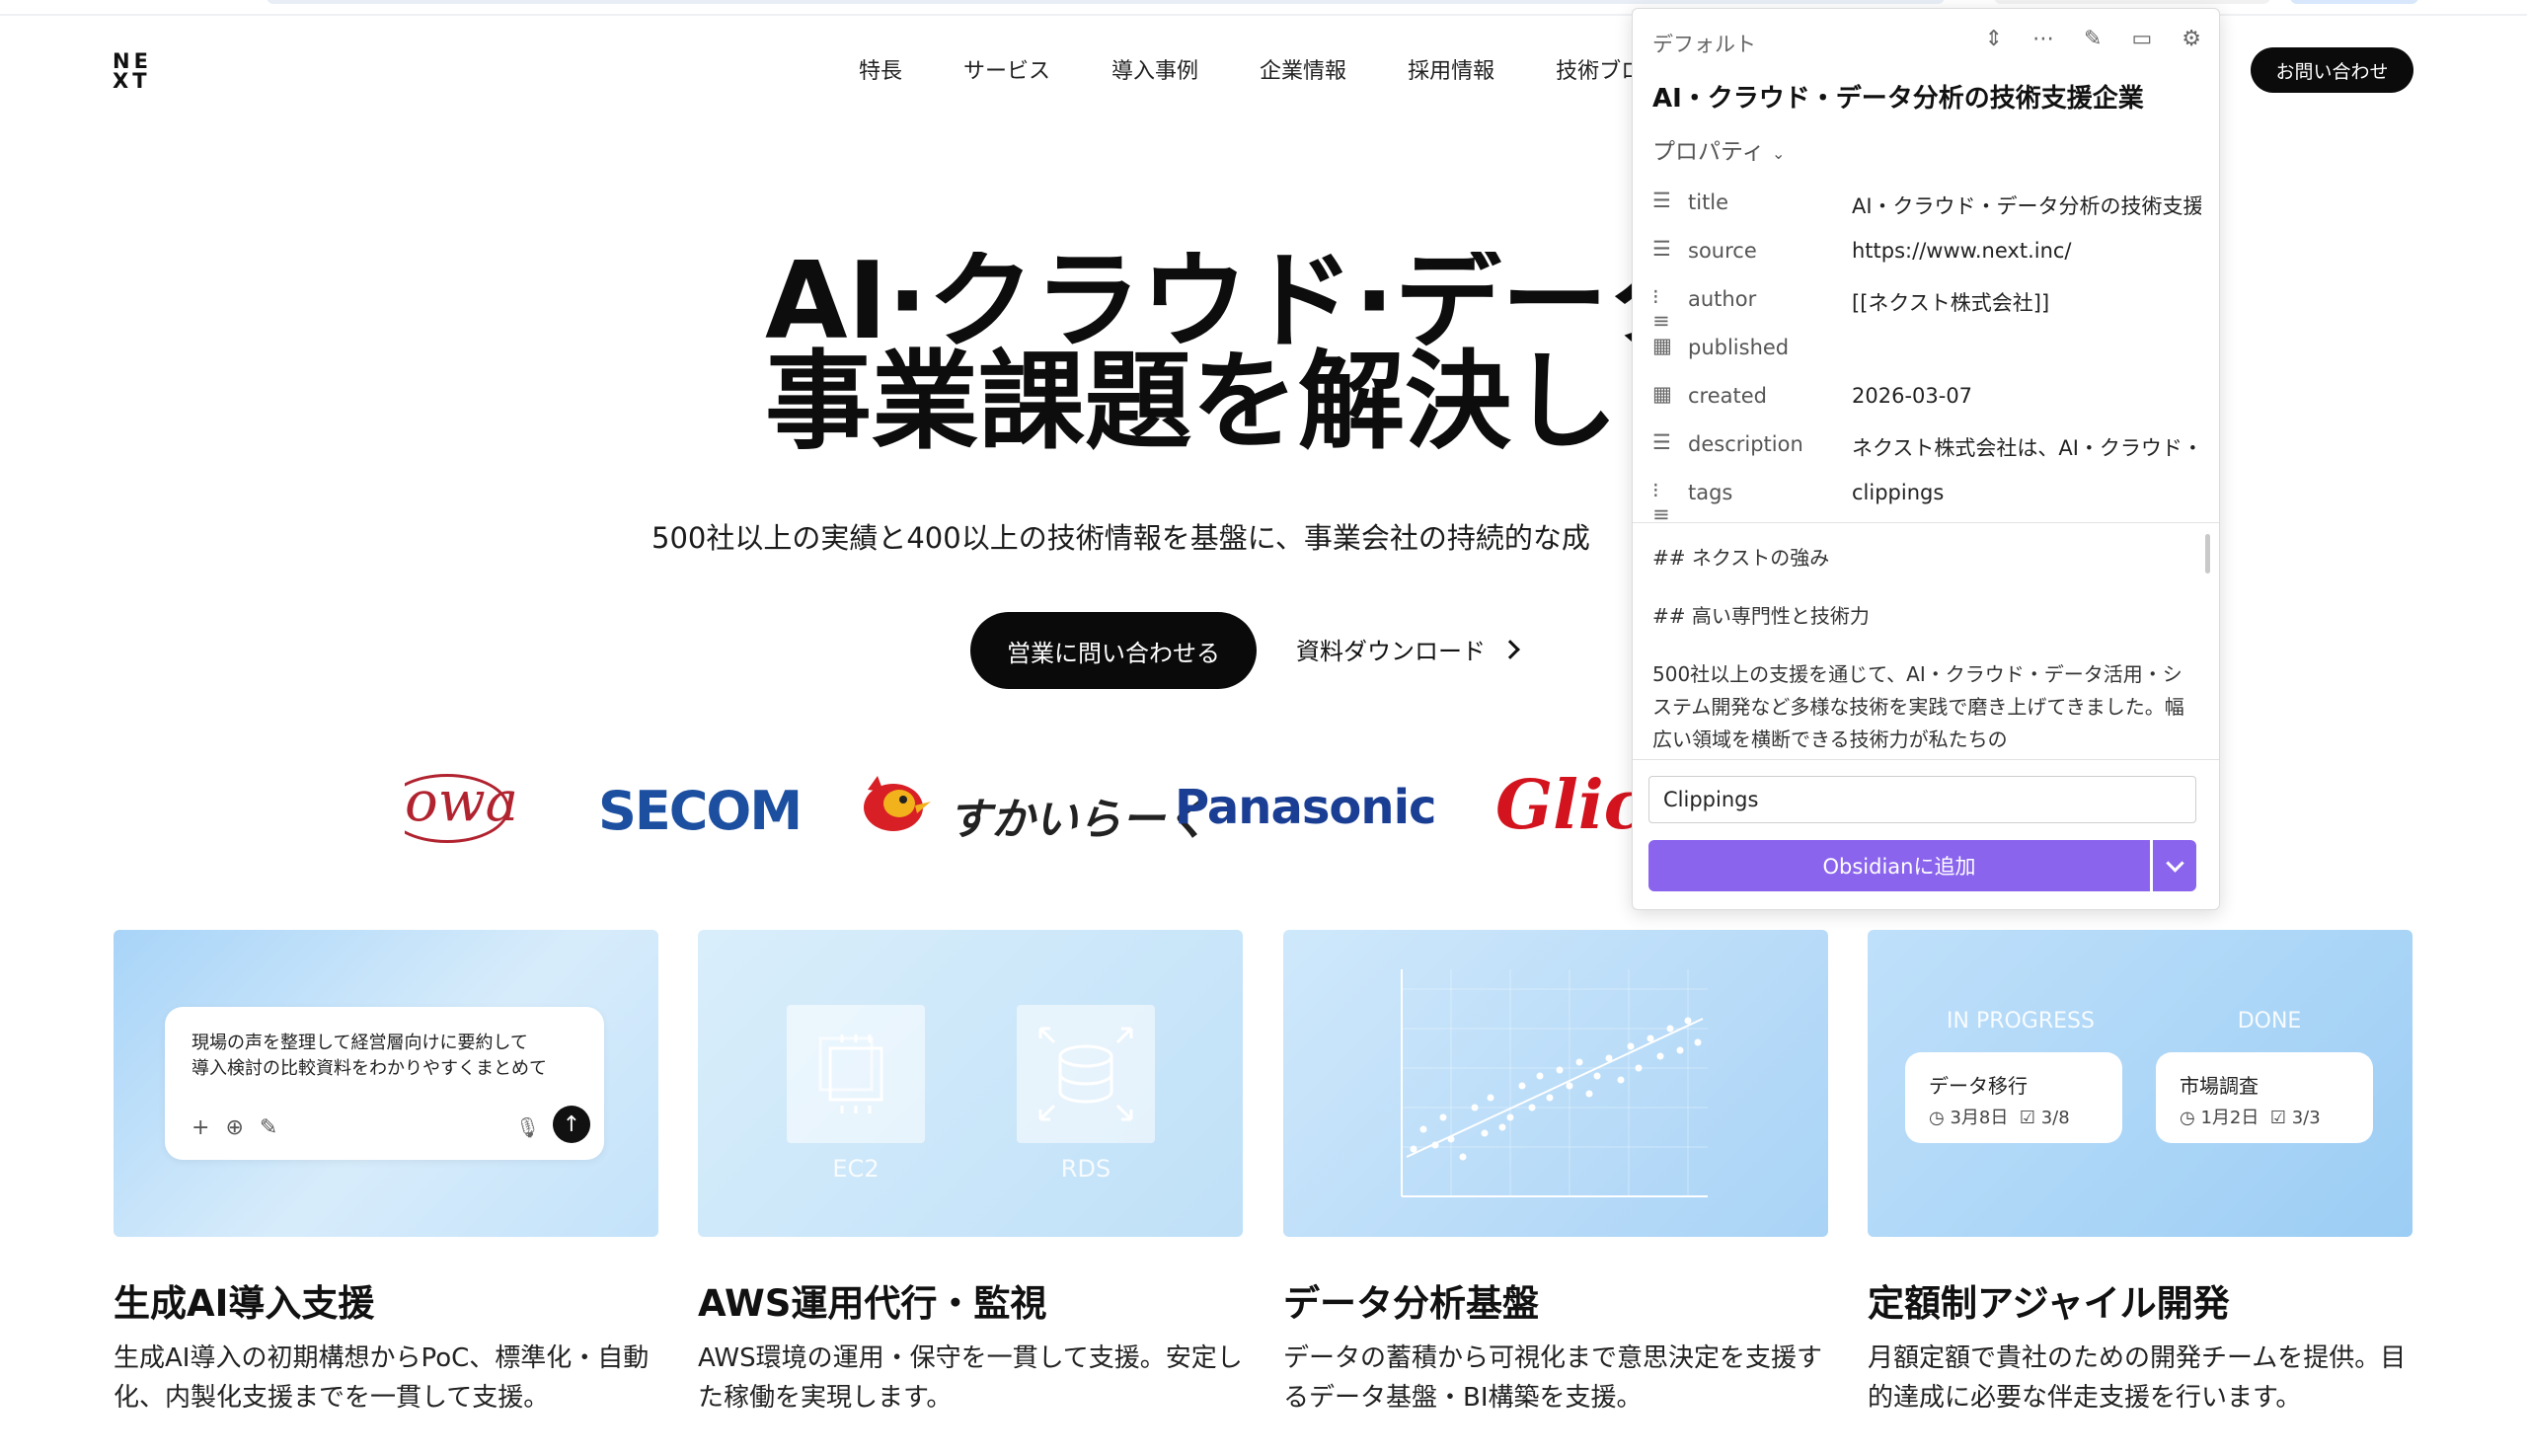 This screenshot has width=2527, height=1456. What do you see at coordinates (1411, 1303) in the screenshot?
I see `service-title-data: データ分析基盤` at bounding box center [1411, 1303].